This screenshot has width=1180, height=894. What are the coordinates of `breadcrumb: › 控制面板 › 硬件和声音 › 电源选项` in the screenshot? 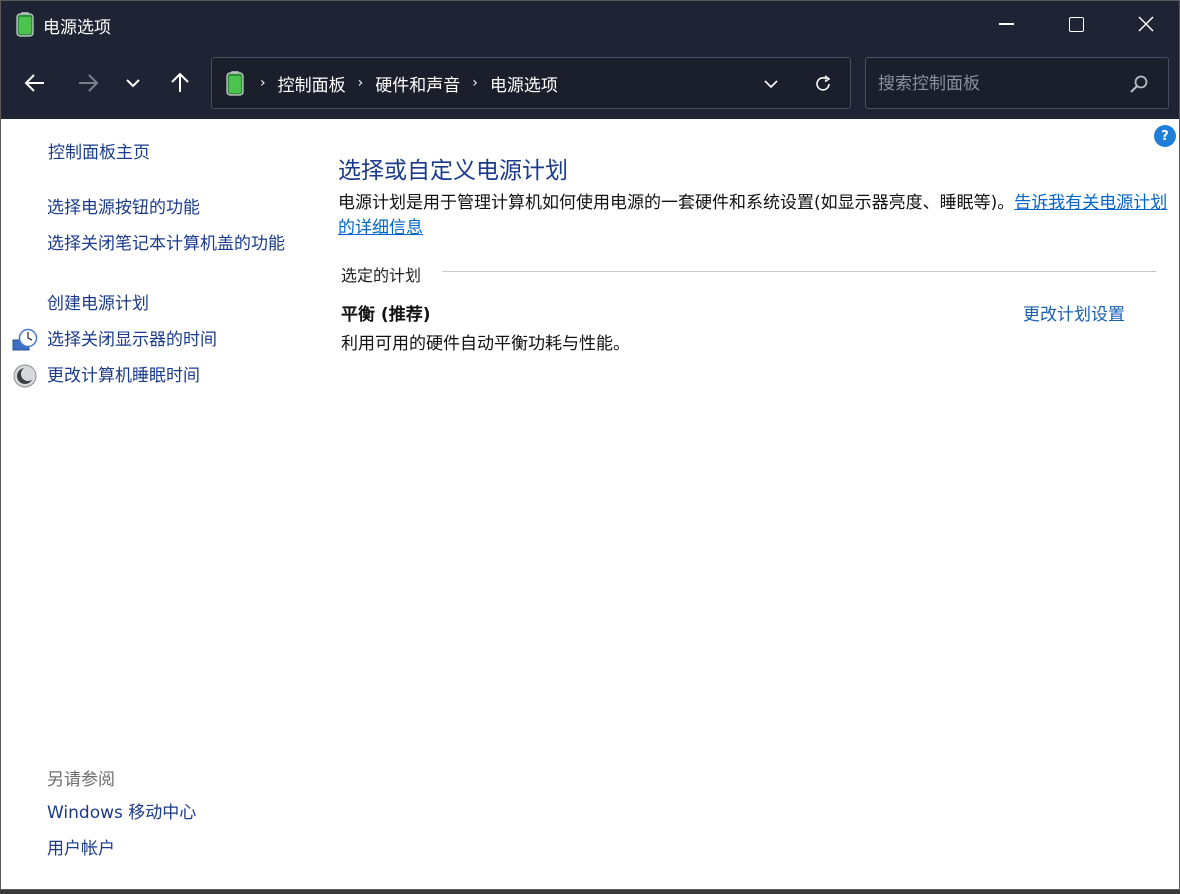 It's located at (393, 83).